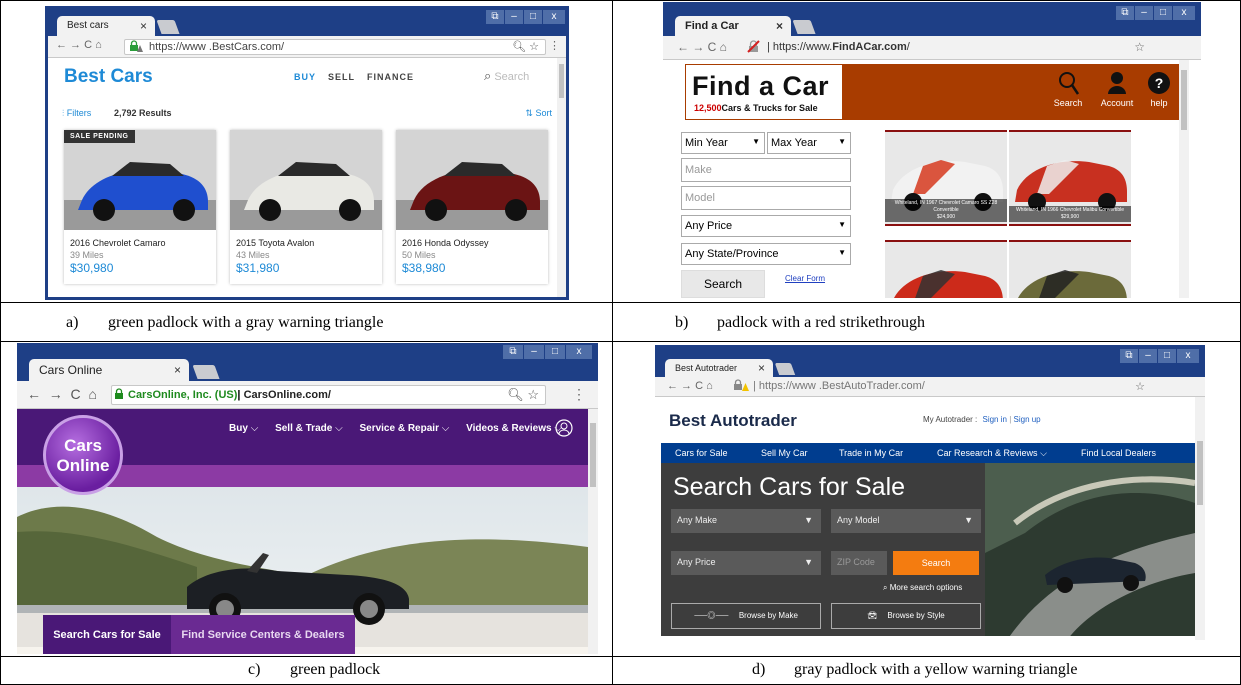 This screenshot has height=685, width=1241. I want to click on sign-in-link: Sign in, so click(994, 419).